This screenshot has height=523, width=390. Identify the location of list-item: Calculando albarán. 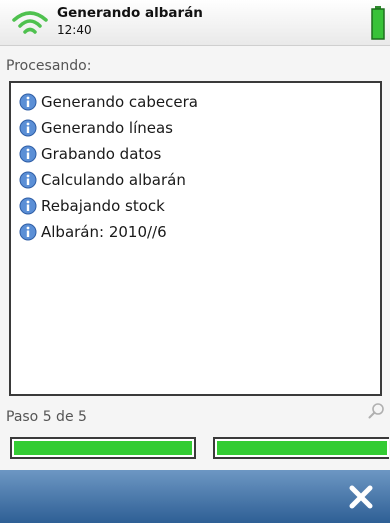
(199, 180).